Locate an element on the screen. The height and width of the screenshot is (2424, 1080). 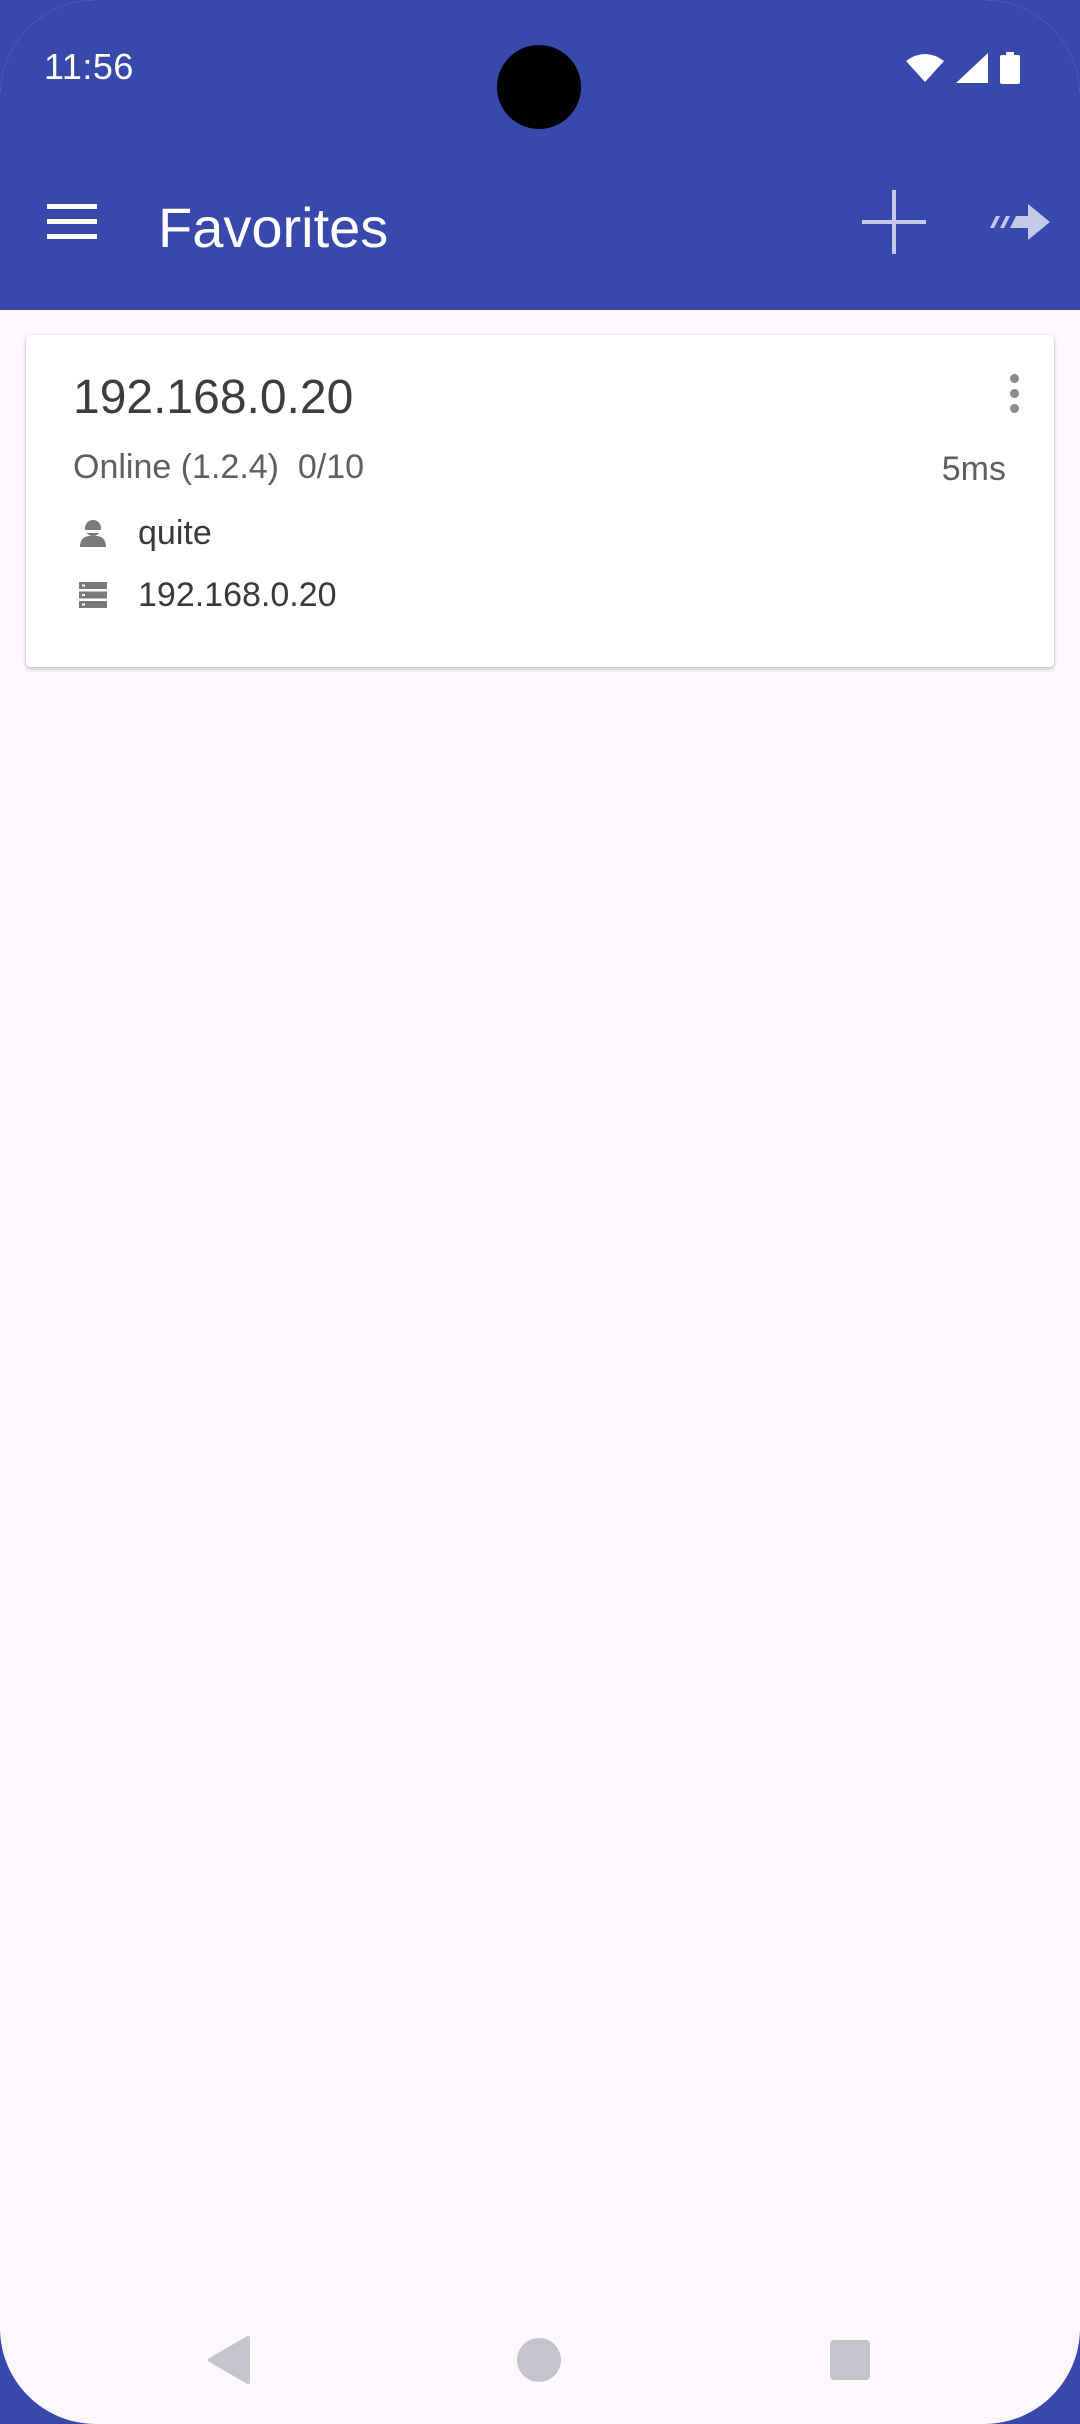
server-name: 192.168.0.20 is located at coordinates (213, 397).